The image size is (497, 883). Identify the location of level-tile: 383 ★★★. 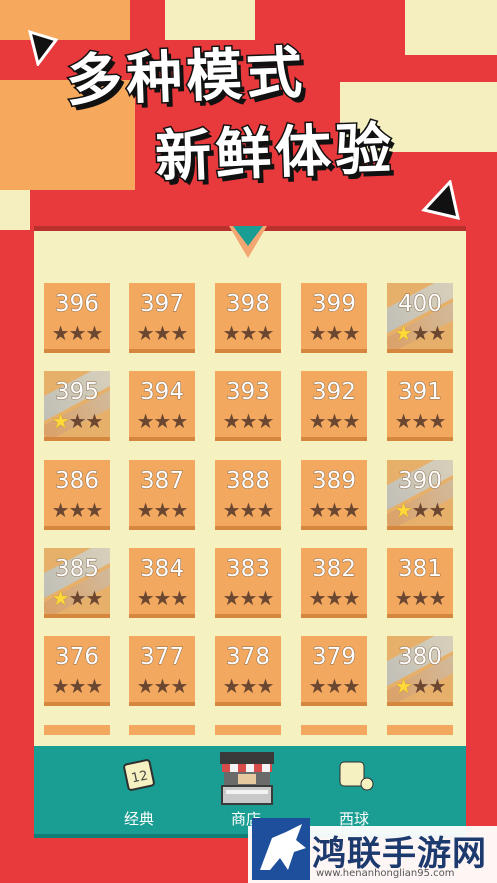
(248, 583).